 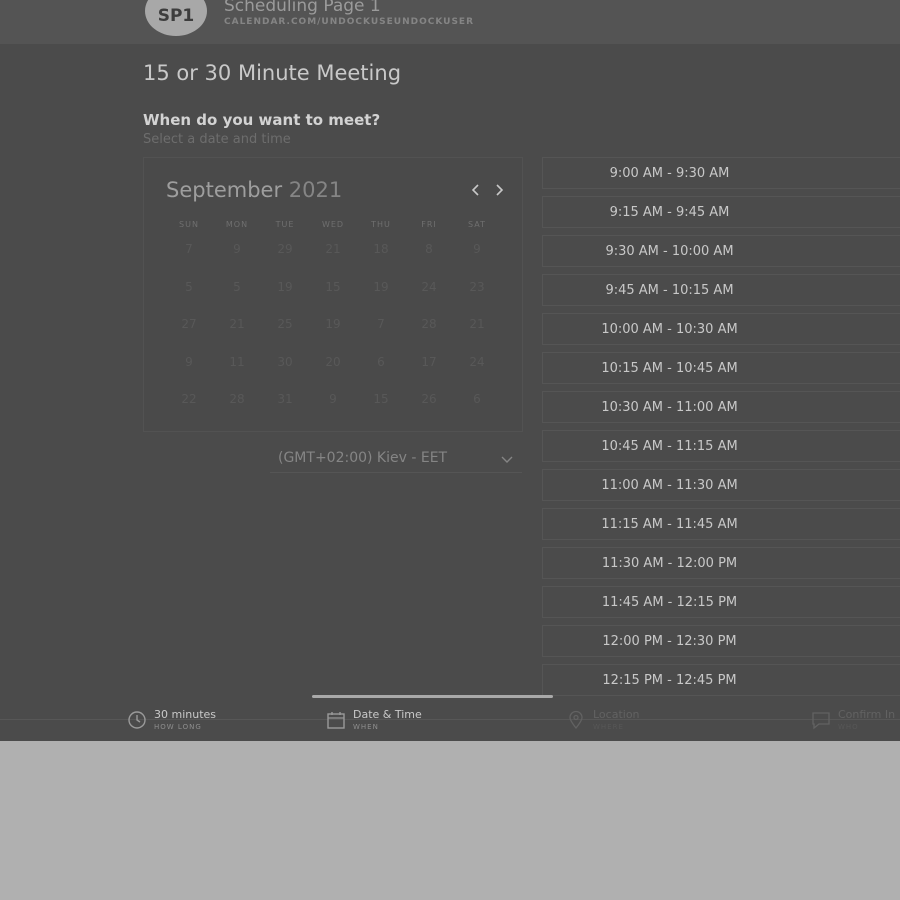 I want to click on step-subtitle: WHO, so click(x=848, y=727).